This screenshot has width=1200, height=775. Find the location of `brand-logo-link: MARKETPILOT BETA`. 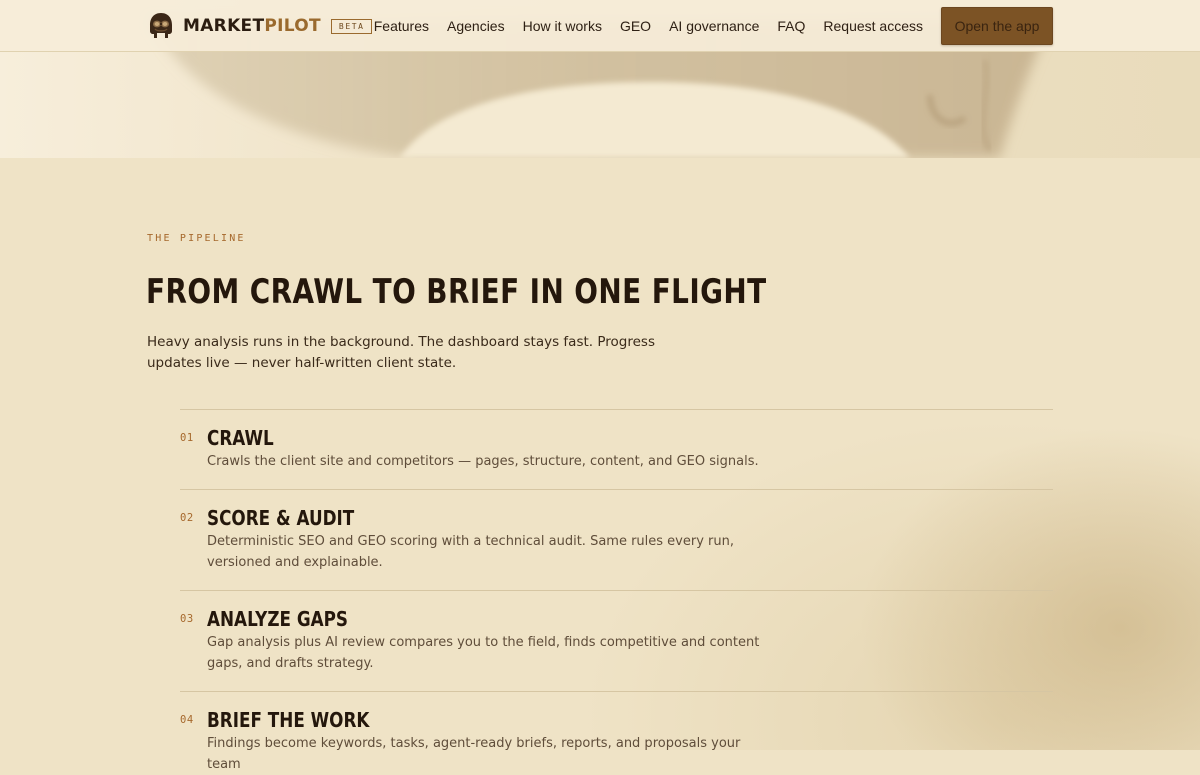

brand-logo-link: MARKETPILOT BETA is located at coordinates (260, 26).